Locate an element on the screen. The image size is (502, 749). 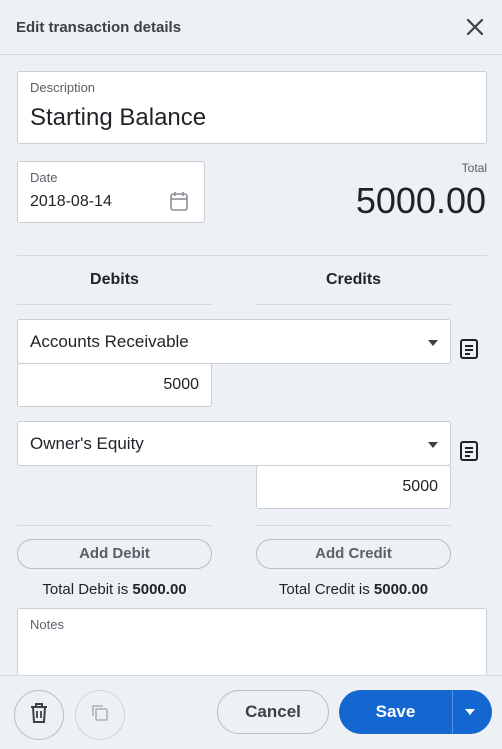
delete-button is located at coordinates (39, 715).